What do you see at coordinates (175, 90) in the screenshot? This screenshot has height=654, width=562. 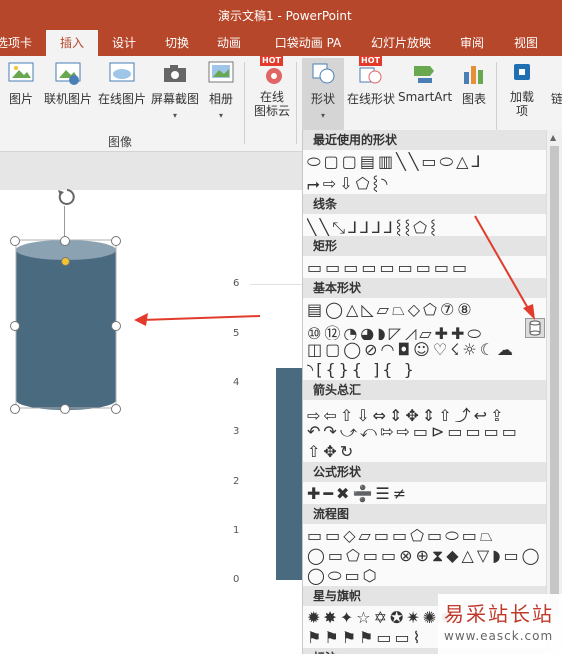 I see `screenshot-button: 屏幕截图 ▾` at bounding box center [175, 90].